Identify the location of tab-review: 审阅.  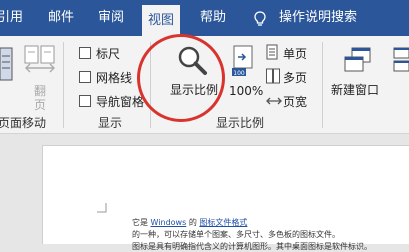
(111, 18).